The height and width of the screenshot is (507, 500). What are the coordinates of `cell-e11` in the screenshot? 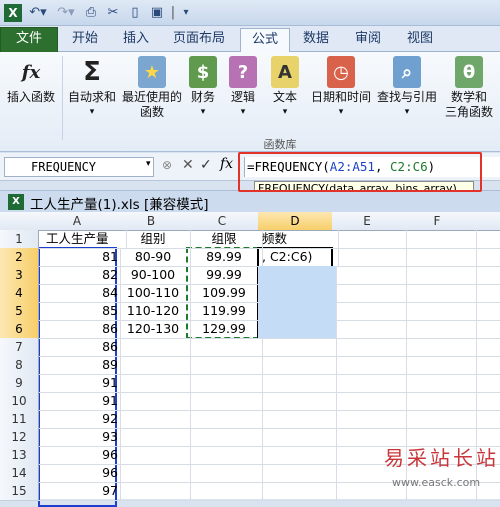 It's located at (369, 419).